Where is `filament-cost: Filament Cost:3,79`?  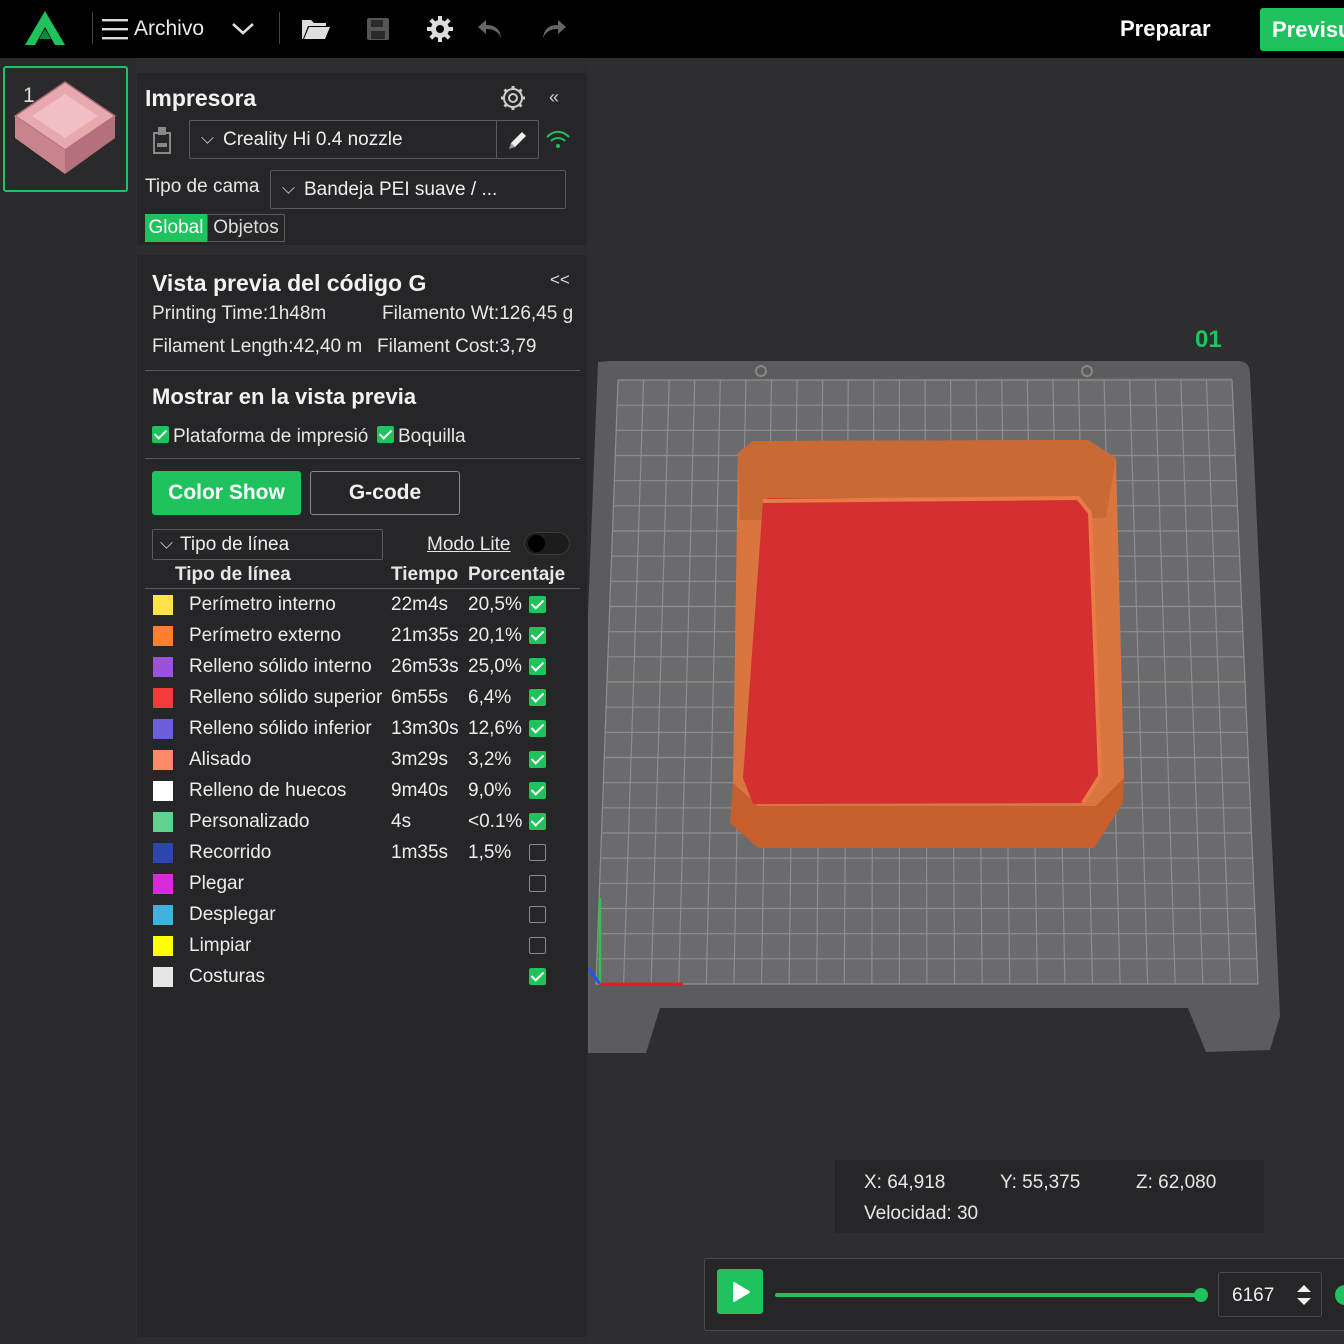 filament-cost: Filament Cost:3,79 is located at coordinates (457, 346).